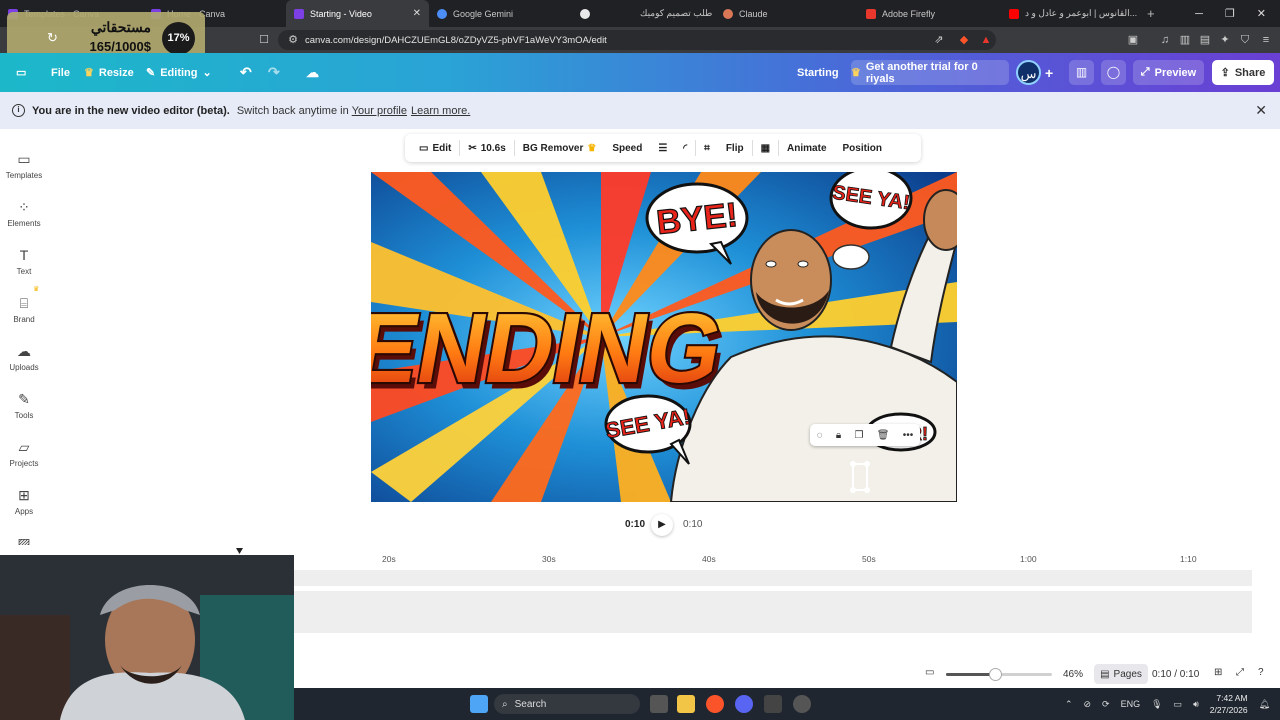  Describe the element at coordinates (417, 13) in the screenshot. I see `close-tab-icon: ✕` at that location.